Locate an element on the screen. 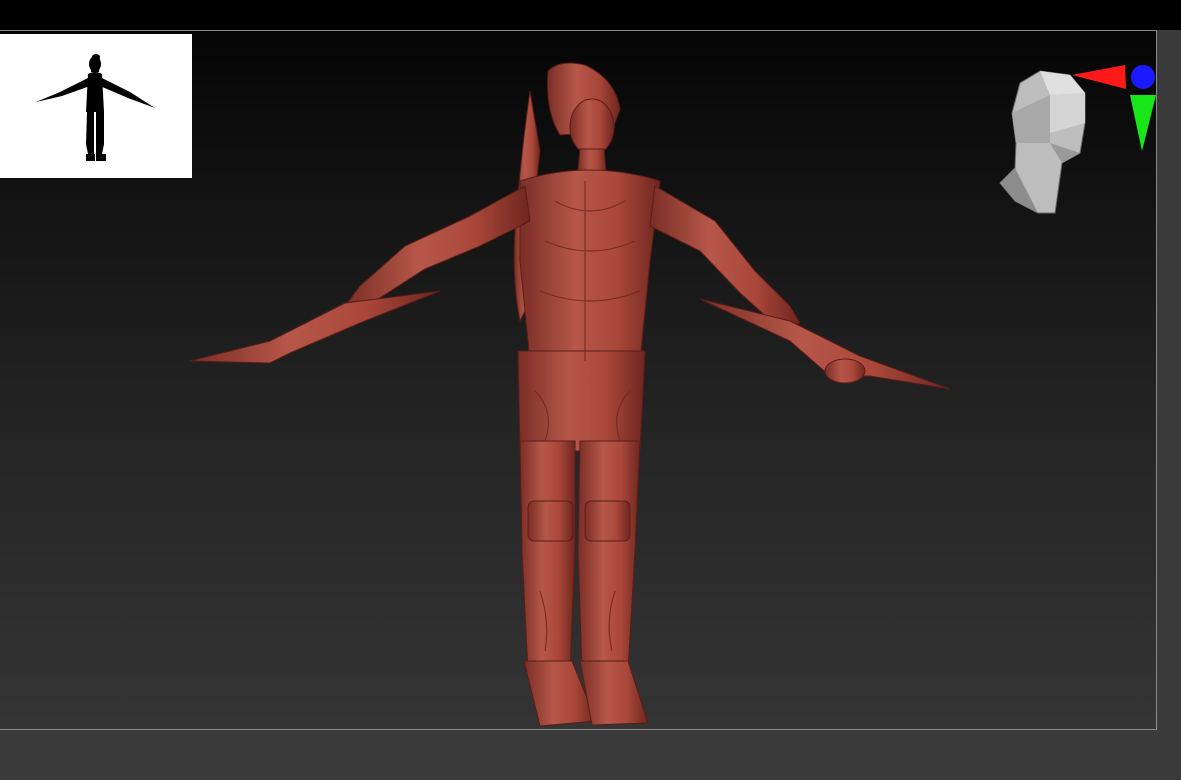 The width and height of the screenshot is (1181, 780). y-axis-arrow-icon is located at coordinates (1143, 123).